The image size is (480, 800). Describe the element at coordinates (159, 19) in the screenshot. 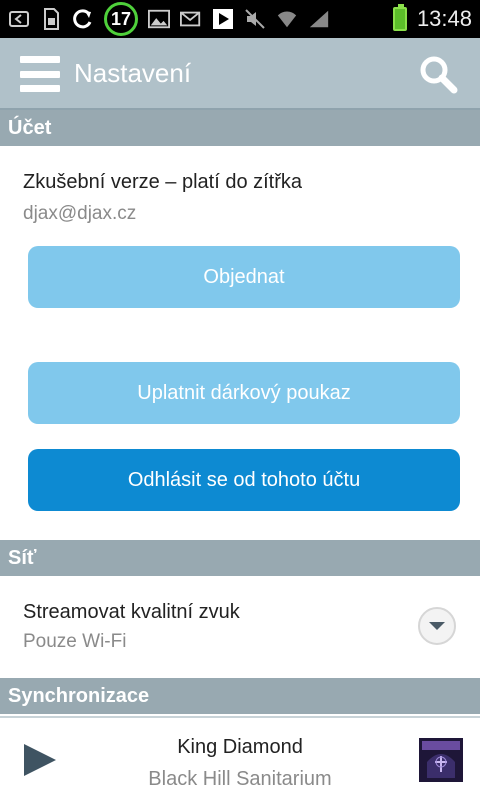

I see `image-icon` at that location.